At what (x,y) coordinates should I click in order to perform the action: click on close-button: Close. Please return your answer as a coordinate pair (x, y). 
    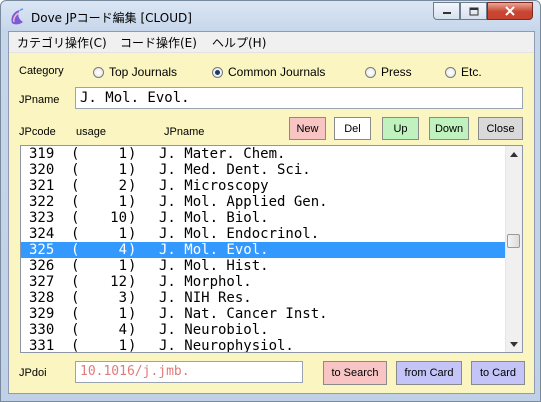
    Looking at the image, I should click on (500, 128).